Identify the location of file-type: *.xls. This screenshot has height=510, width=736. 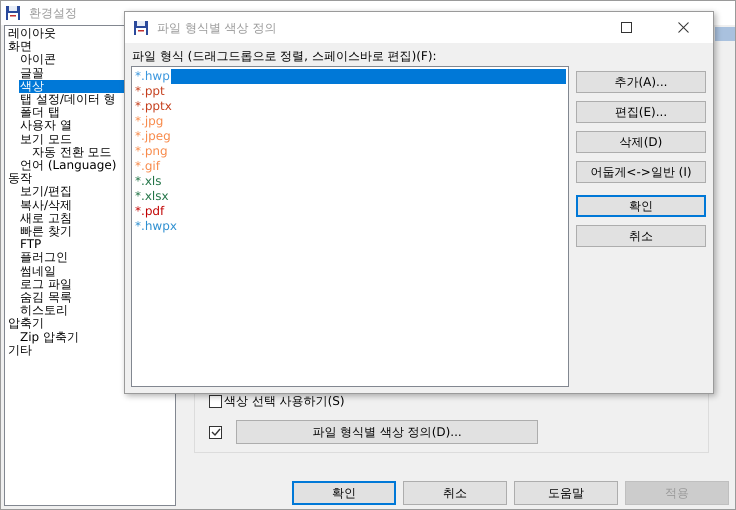
(148, 181).